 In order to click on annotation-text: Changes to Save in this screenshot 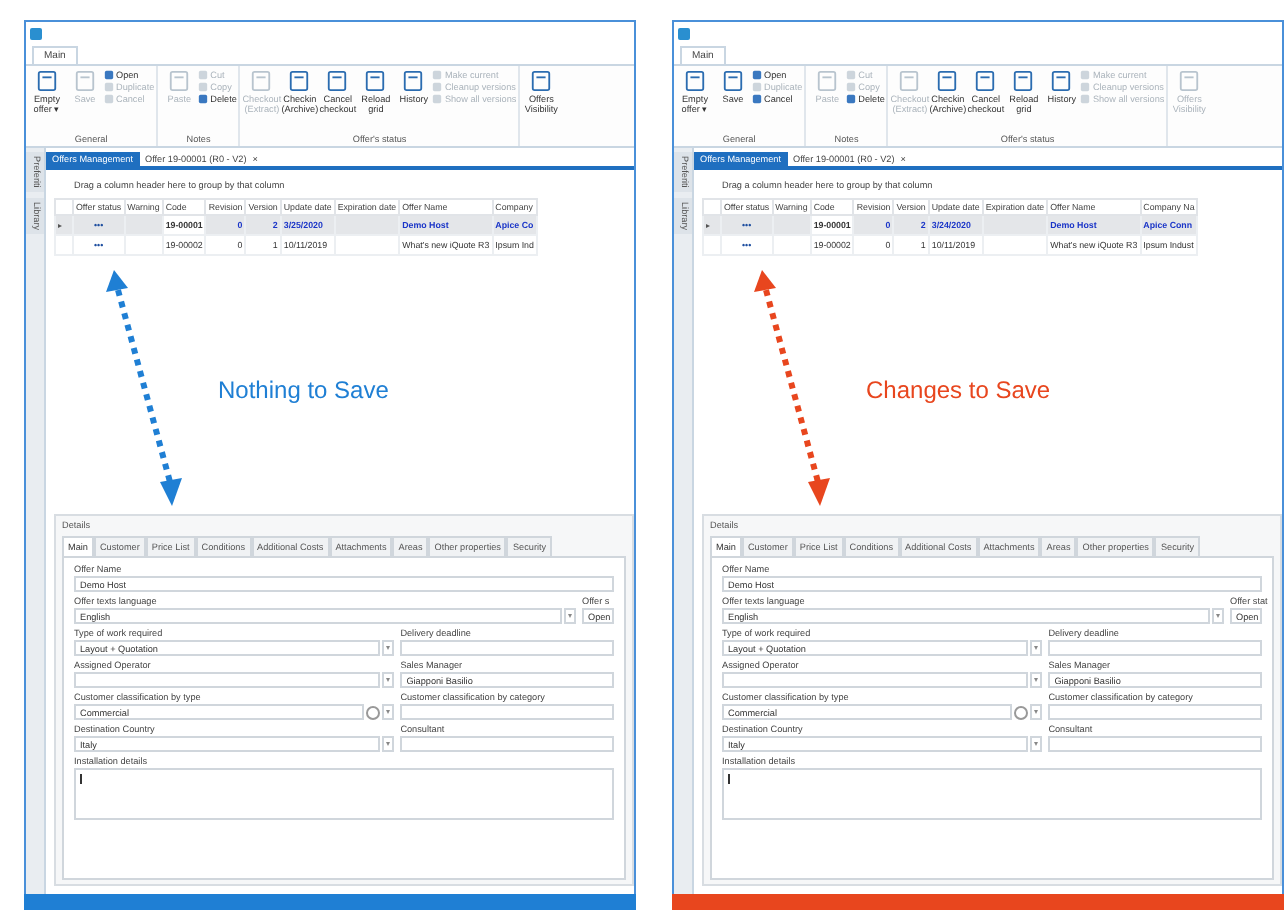, I will do `click(958, 390)`.